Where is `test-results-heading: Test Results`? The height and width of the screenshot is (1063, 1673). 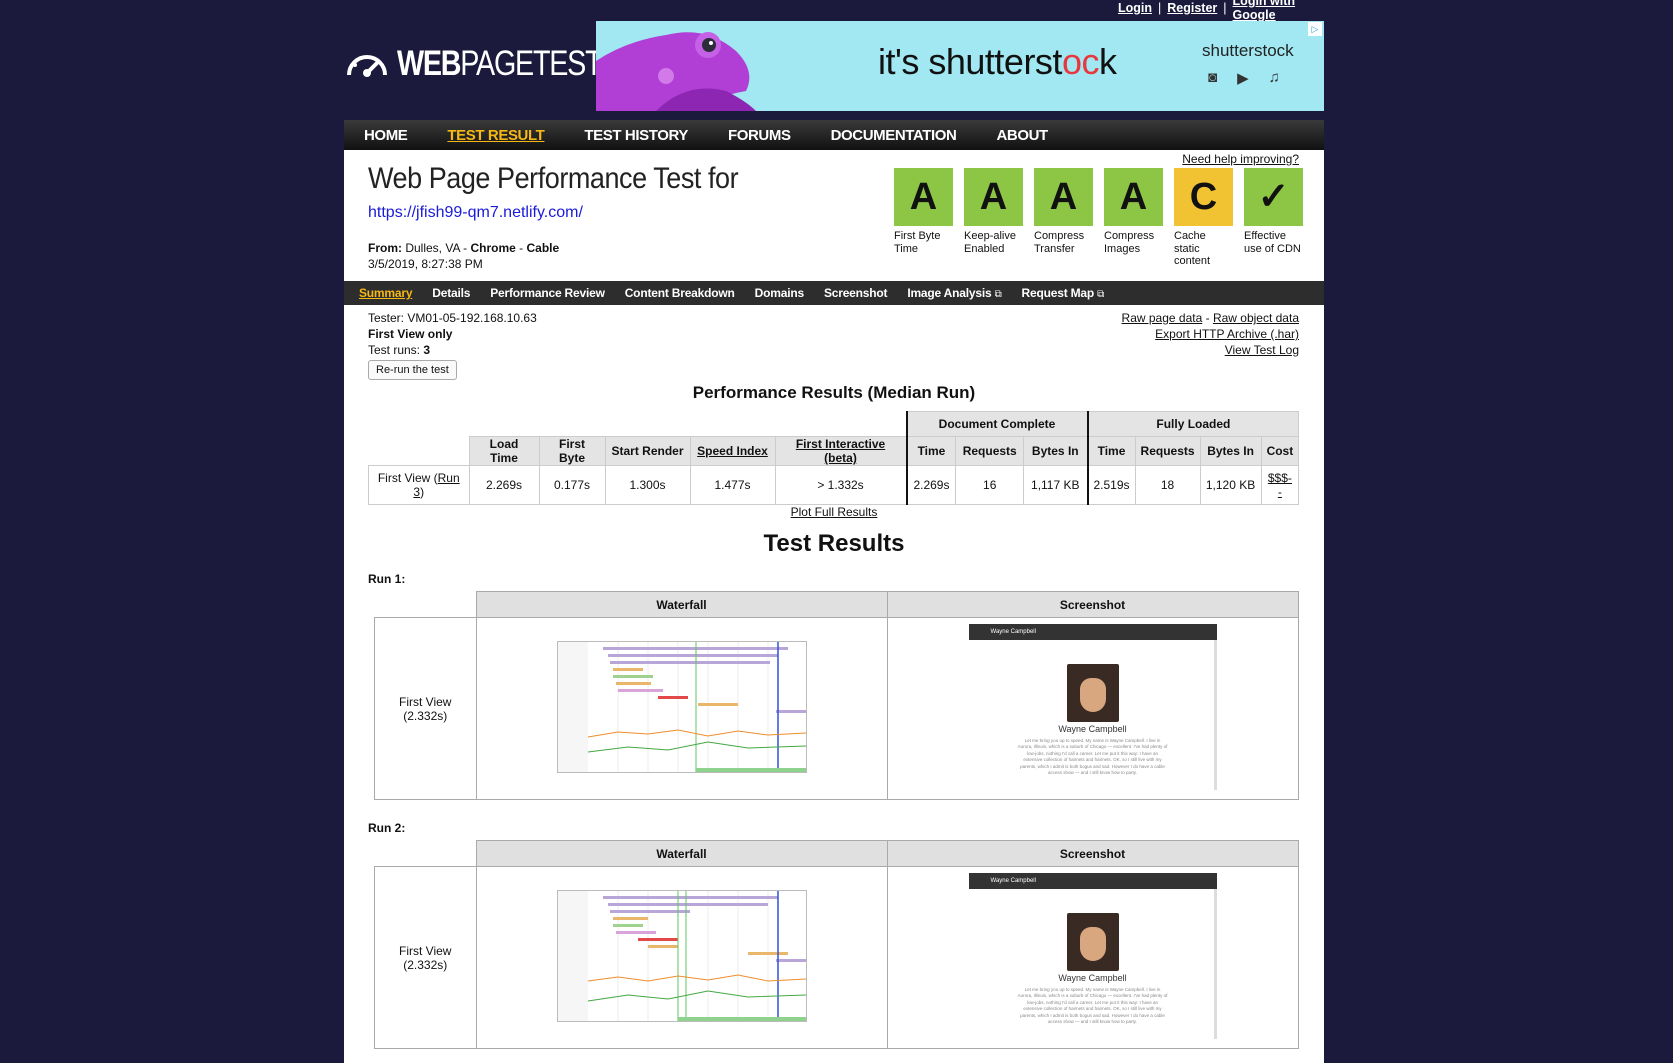
test-results-heading: Test Results is located at coordinates (834, 543).